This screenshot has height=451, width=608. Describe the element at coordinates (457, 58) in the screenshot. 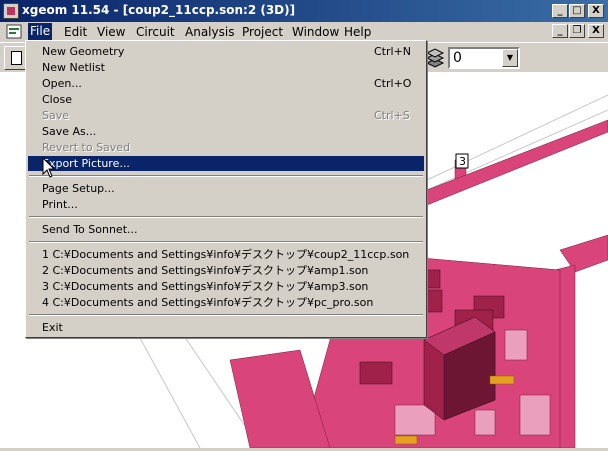

I see `layer-select-value: 0` at that location.